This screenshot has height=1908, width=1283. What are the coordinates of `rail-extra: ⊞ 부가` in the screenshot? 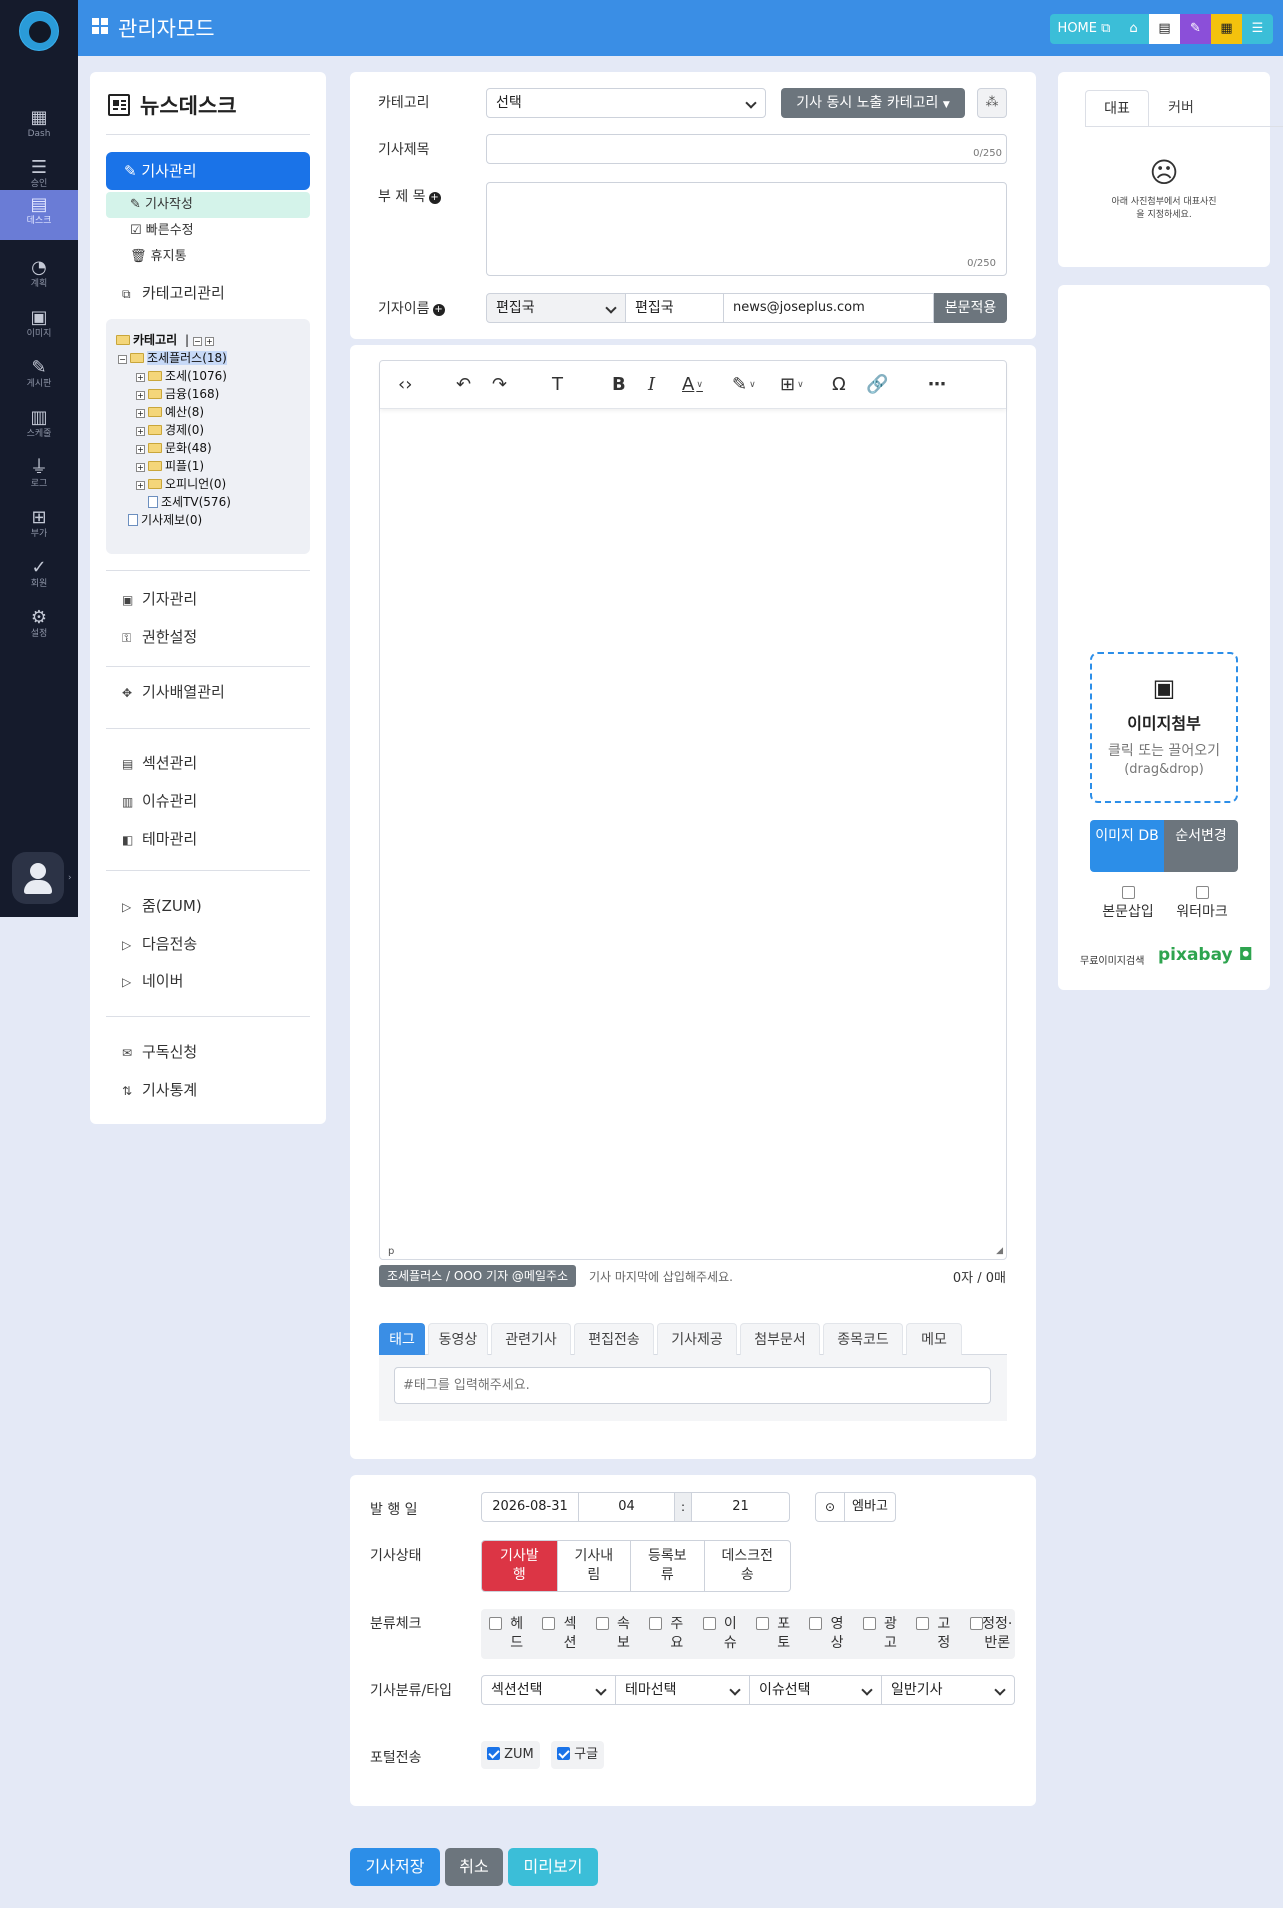 It's located at (39, 527).